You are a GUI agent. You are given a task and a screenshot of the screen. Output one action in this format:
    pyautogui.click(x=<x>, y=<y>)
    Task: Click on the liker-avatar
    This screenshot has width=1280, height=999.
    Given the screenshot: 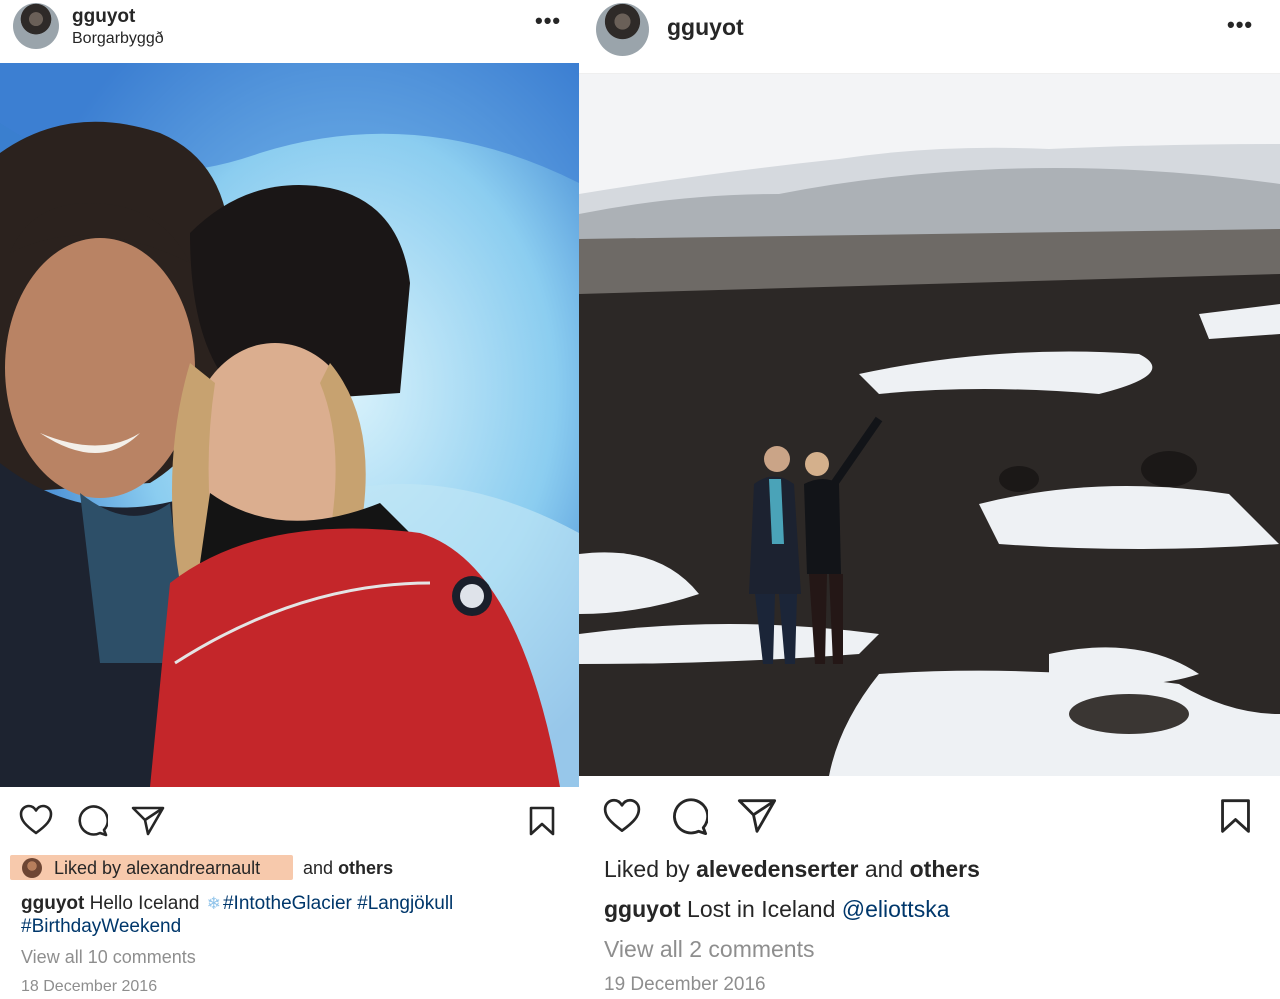 What is the action you would take?
    pyautogui.click(x=32, y=868)
    